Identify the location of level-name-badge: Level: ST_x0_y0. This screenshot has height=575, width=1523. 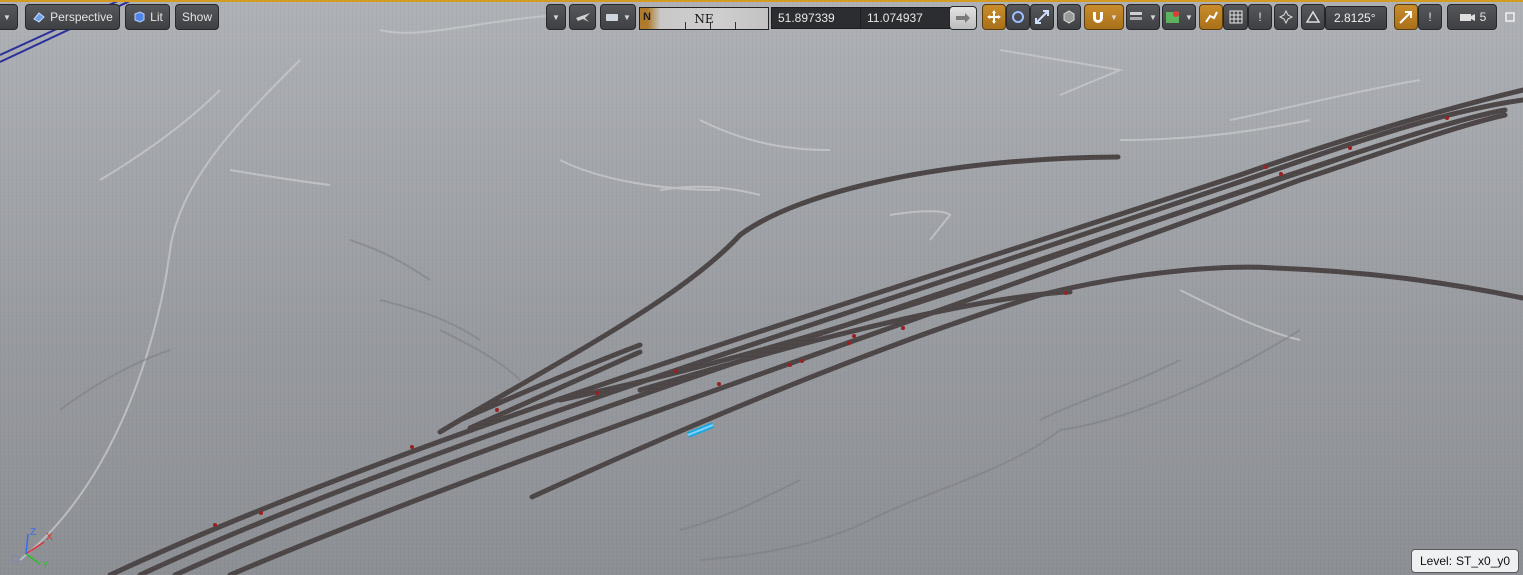
(1465, 561).